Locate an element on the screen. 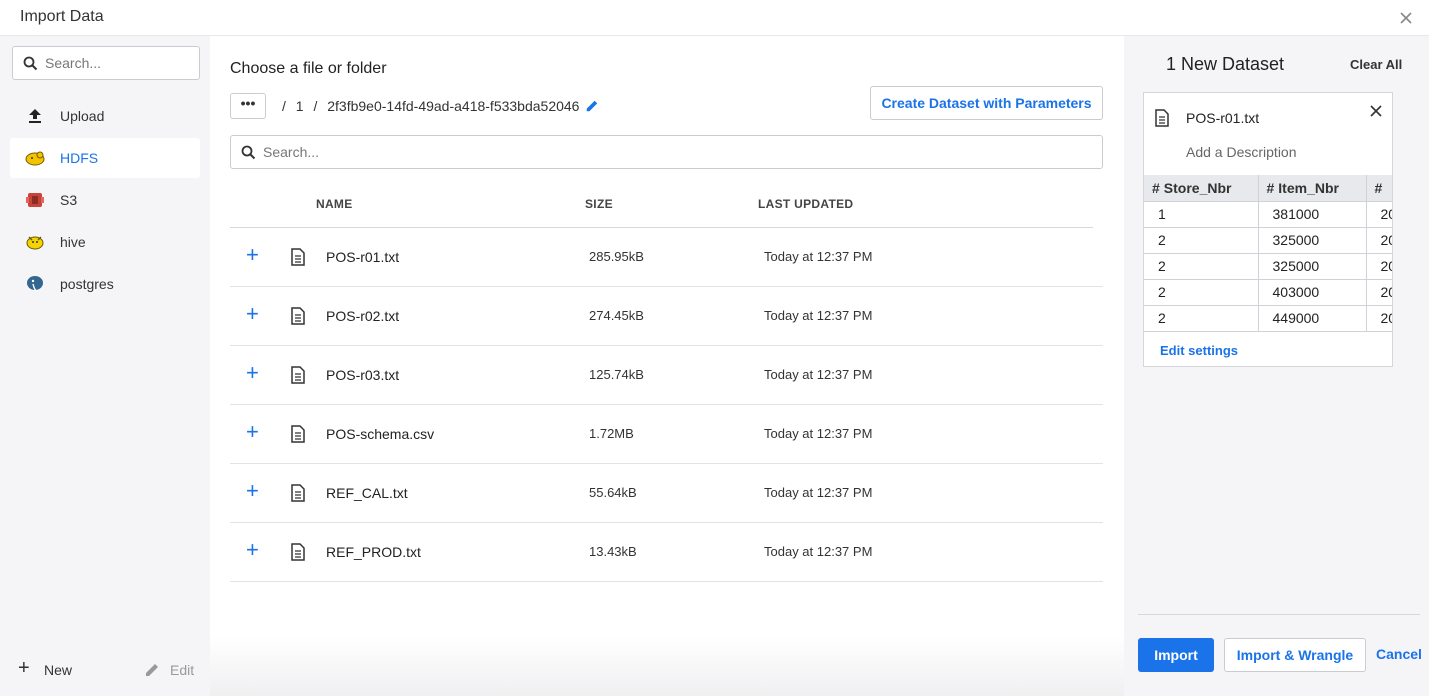  breadcrumb-current: 2f3fb9e0-14fd-49ad-a418-f533bda52046 is located at coordinates (453, 106).